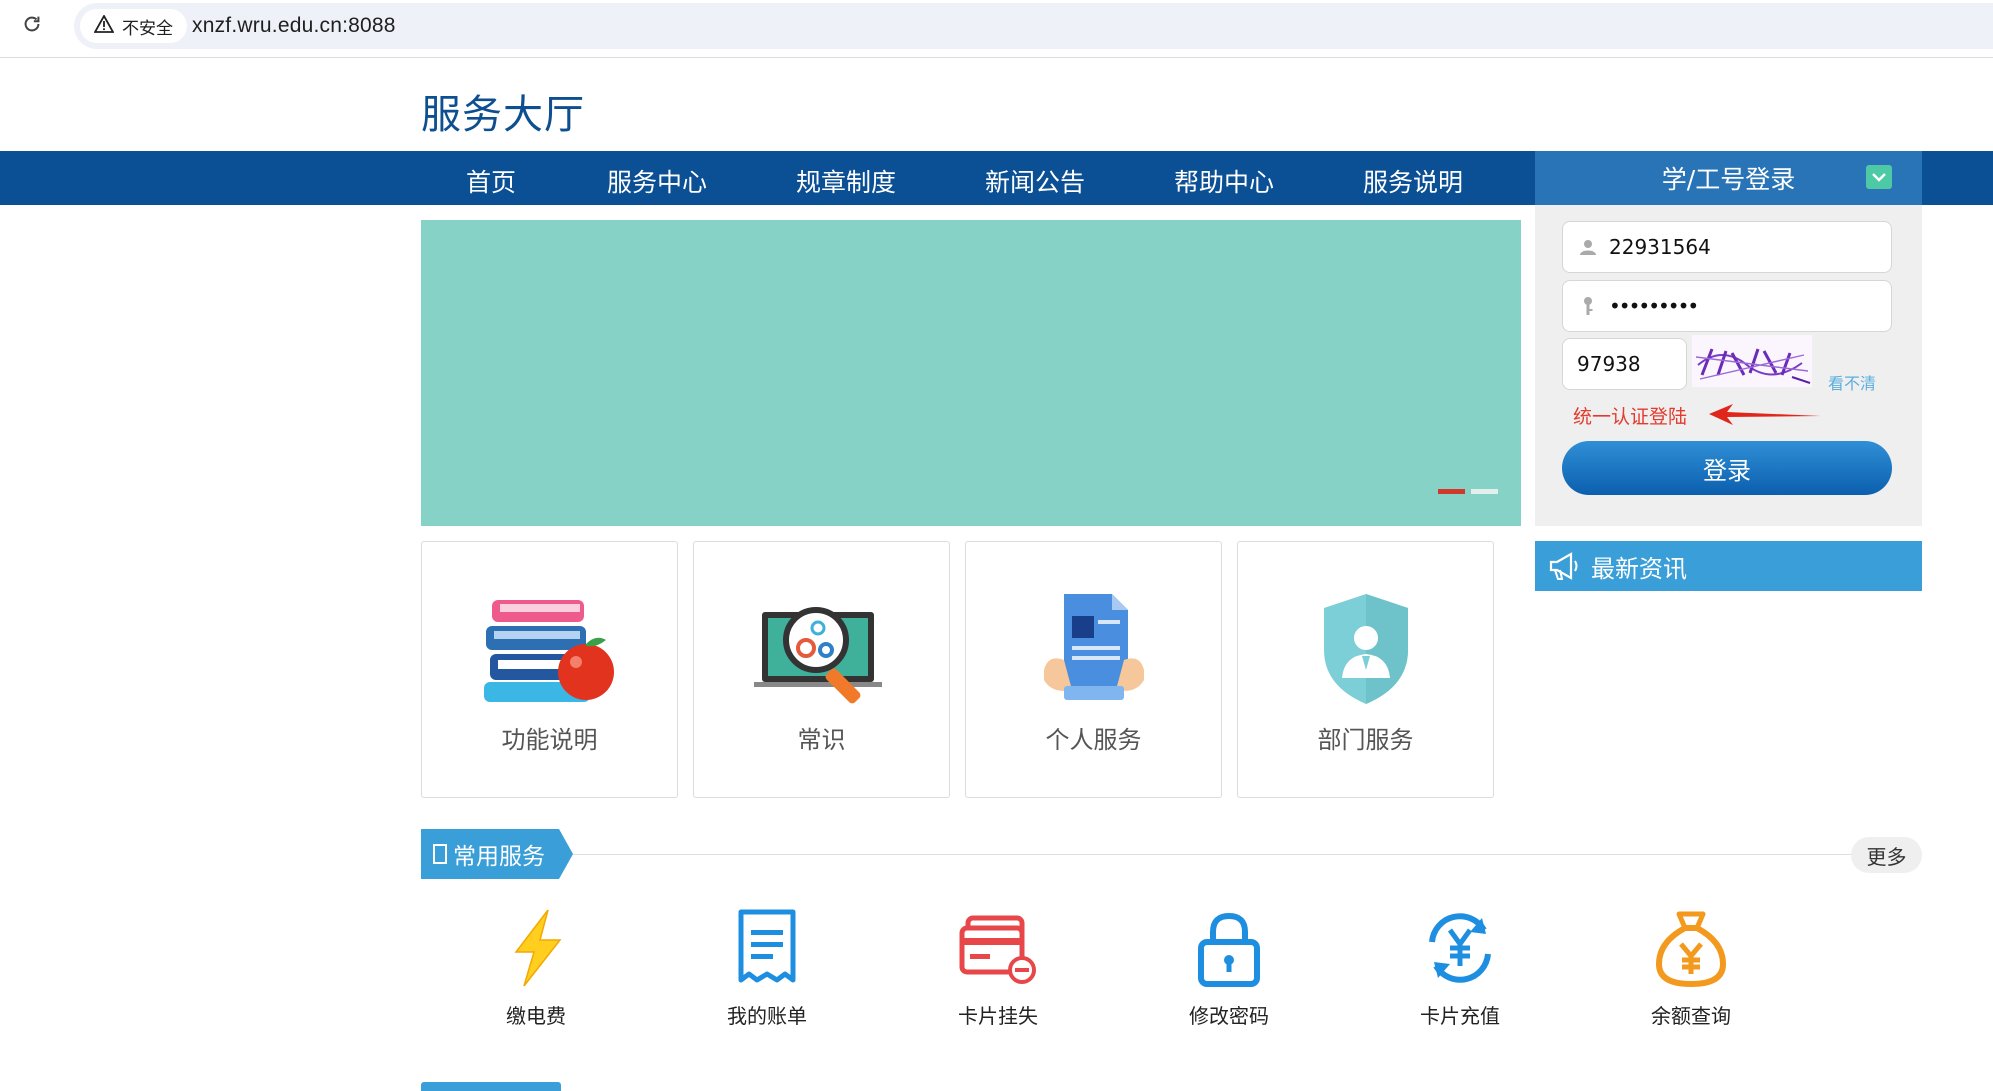 The height and width of the screenshot is (1091, 1993). Describe the element at coordinates (998, 1016) in the screenshot. I see `service-label: 卡片挂失` at that location.